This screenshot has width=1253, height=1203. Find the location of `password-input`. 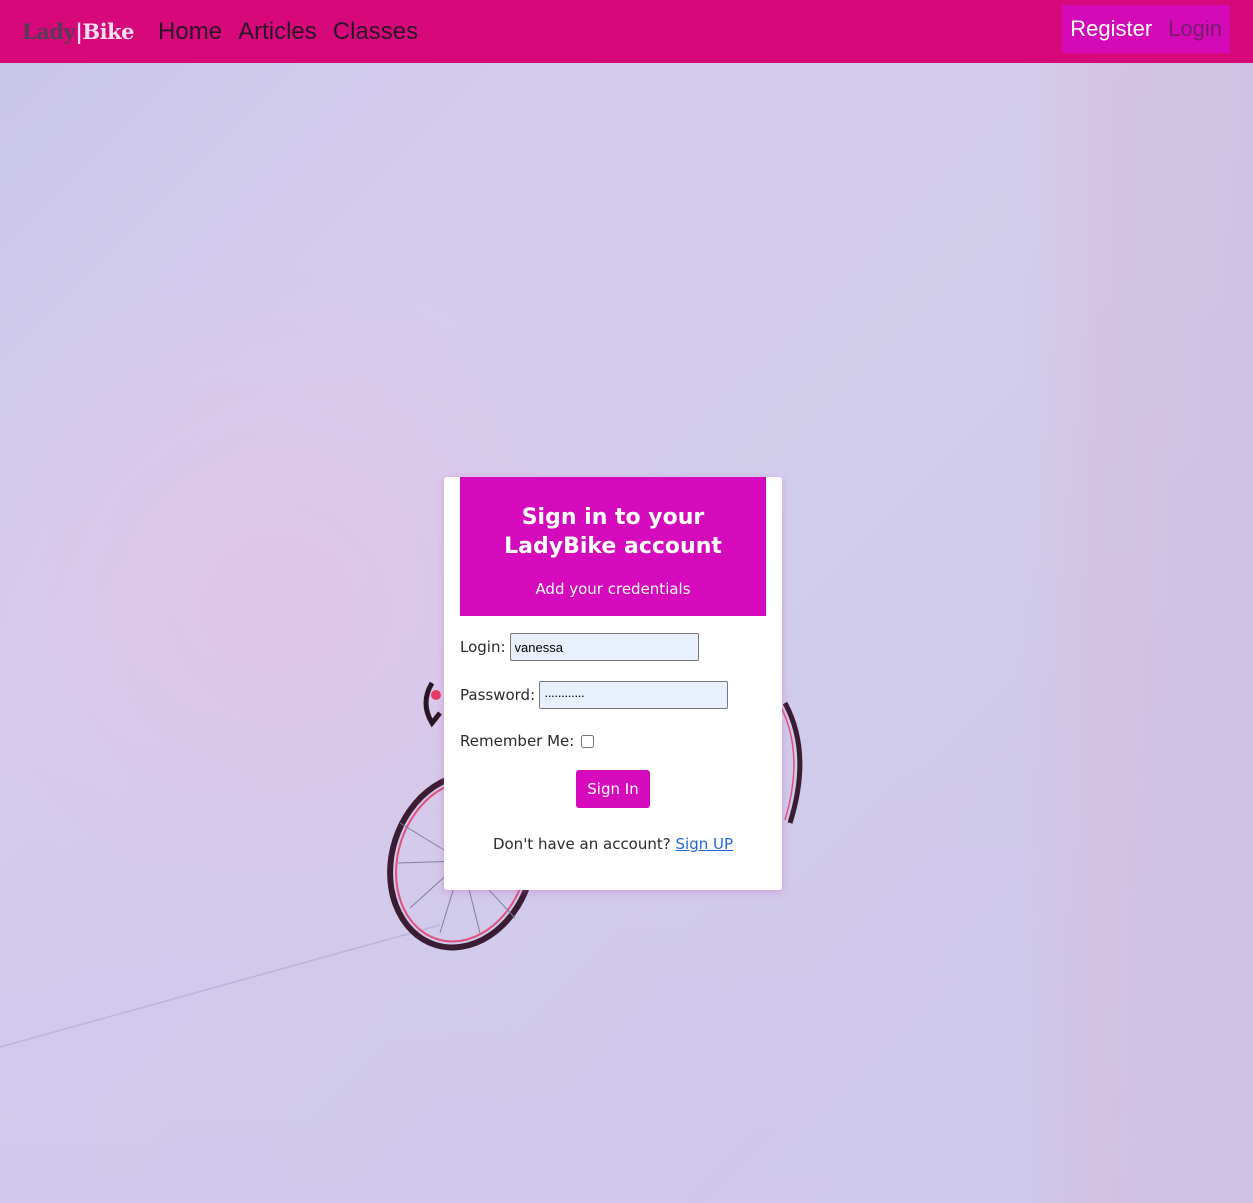

password-input is located at coordinates (634, 695).